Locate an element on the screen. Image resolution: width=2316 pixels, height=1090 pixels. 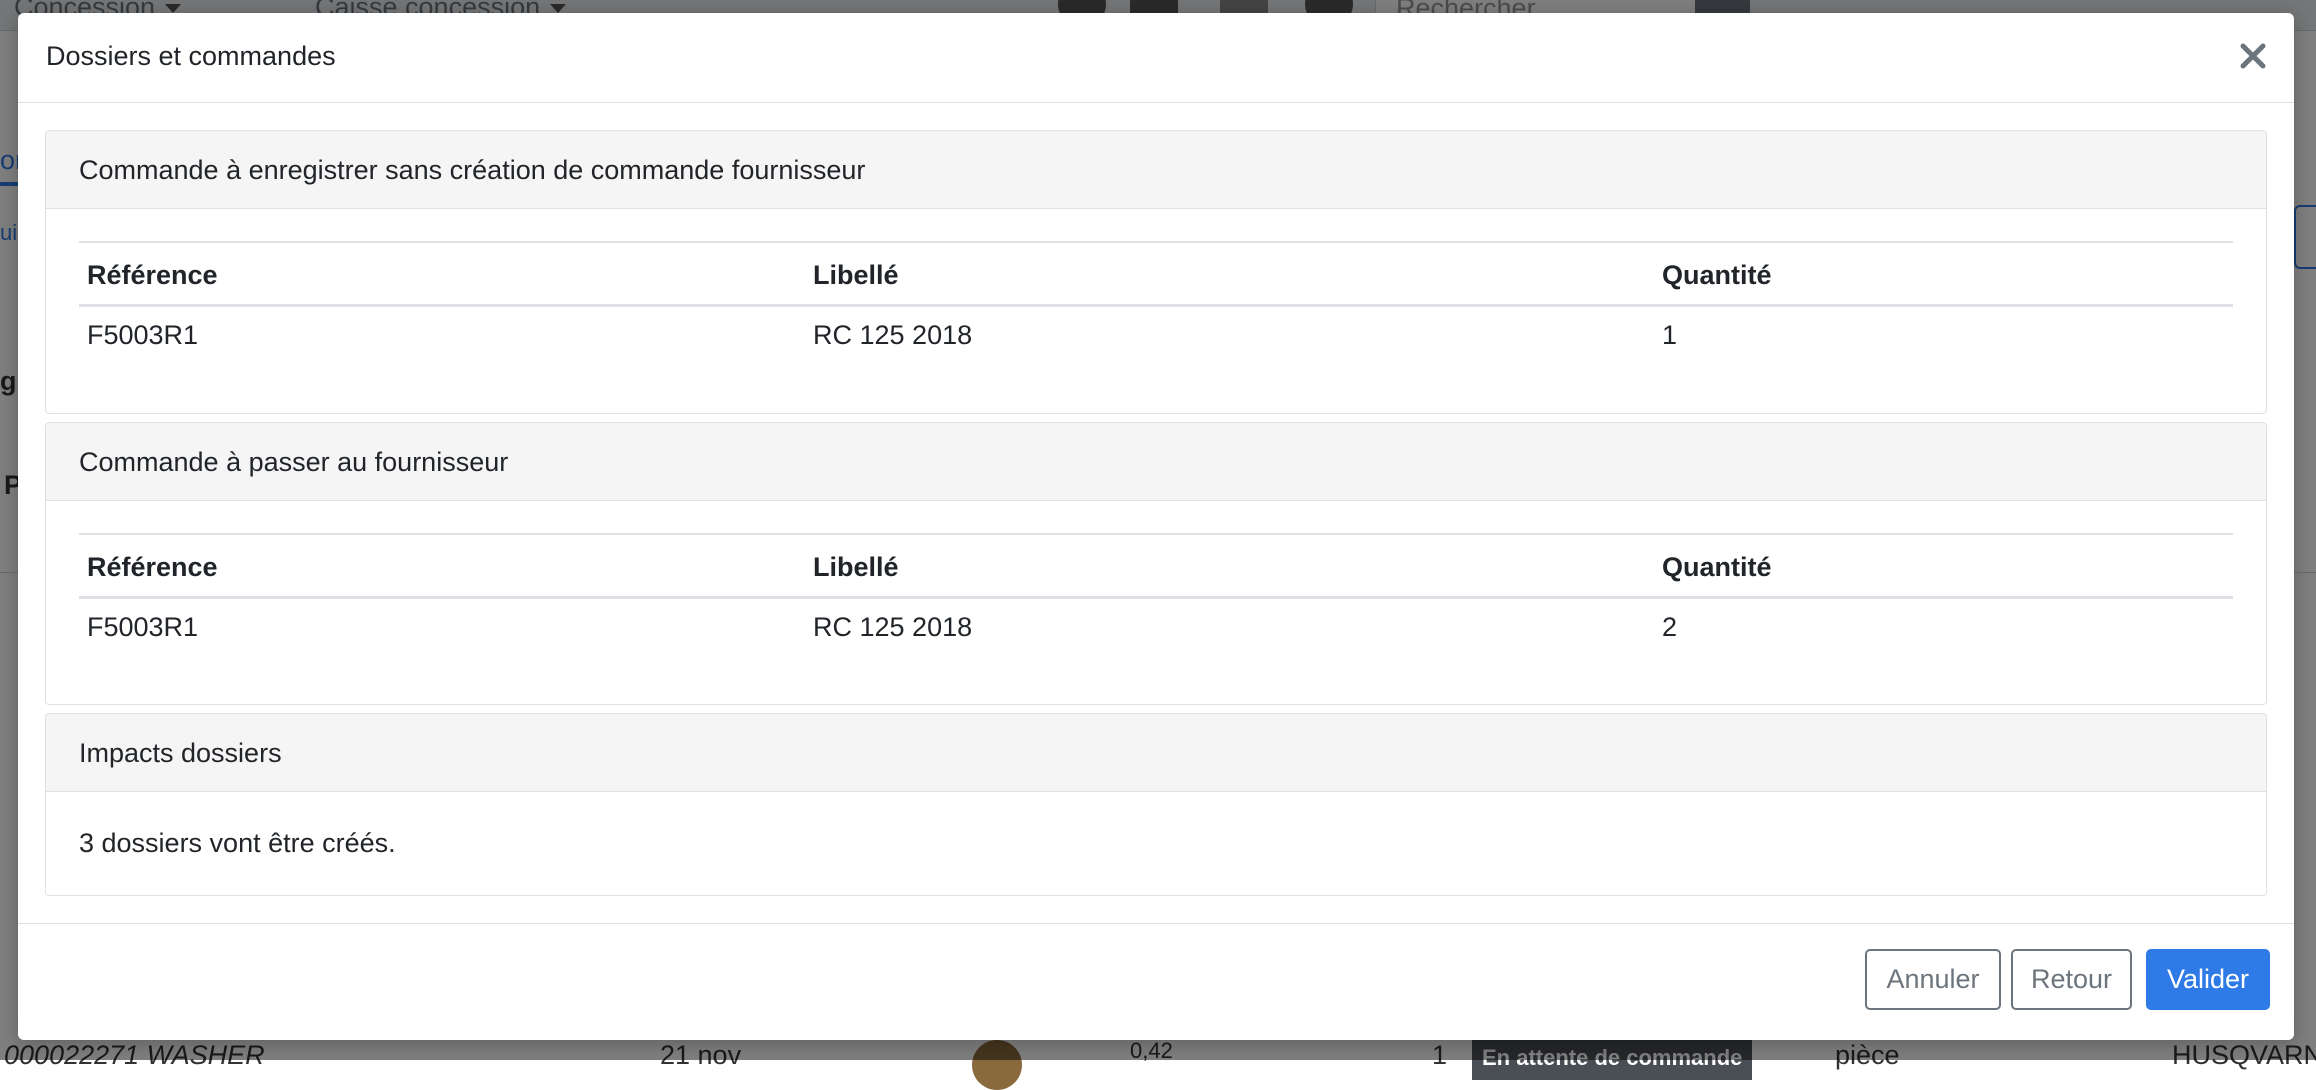
cell-quantite: 2 is located at coordinates (1670, 626).